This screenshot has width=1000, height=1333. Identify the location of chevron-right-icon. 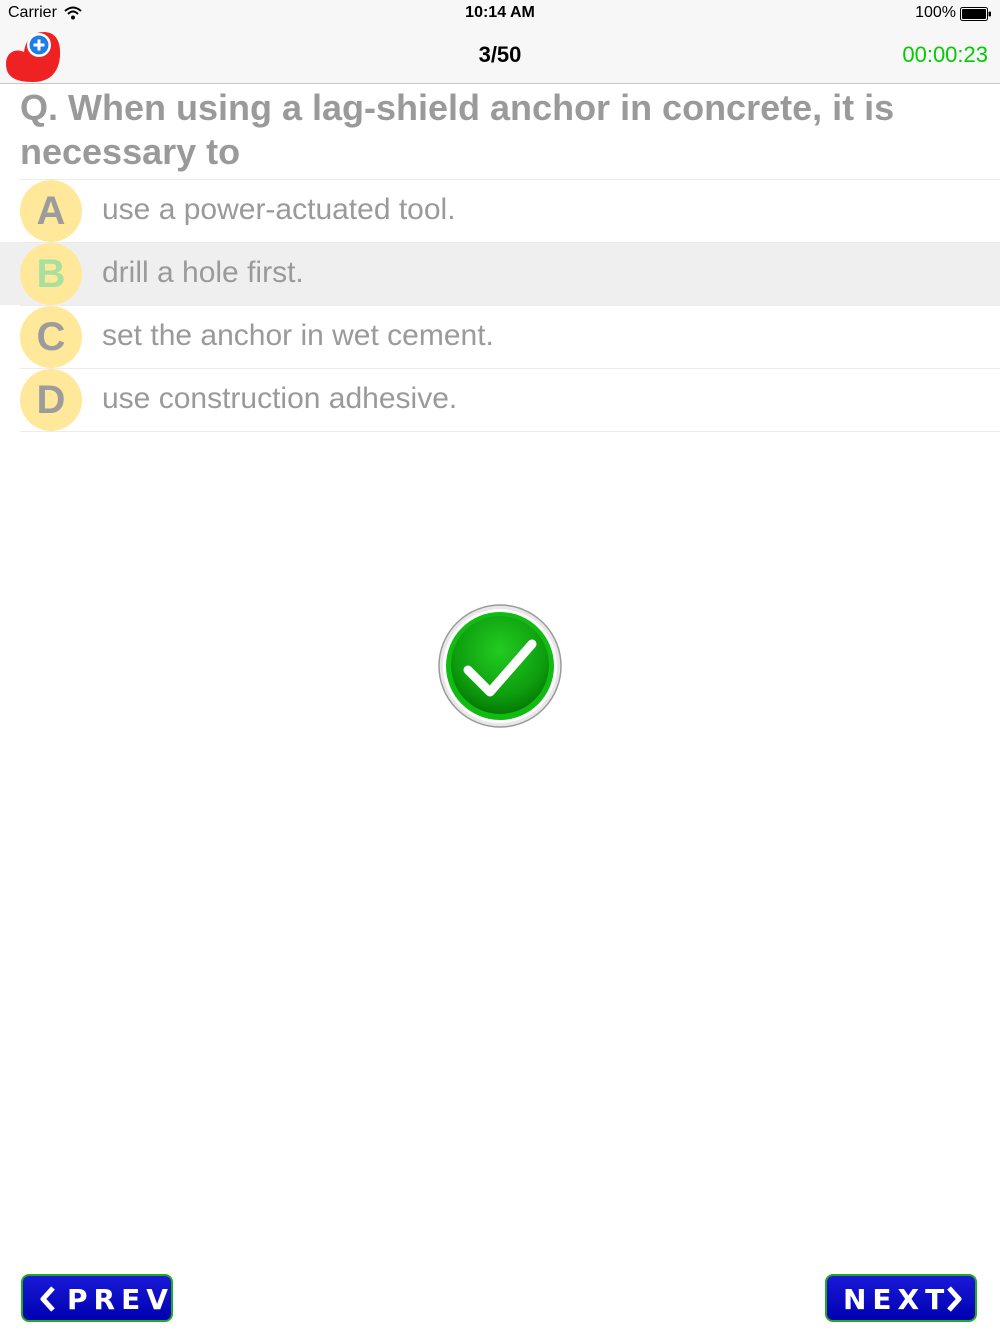
(954, 1299).